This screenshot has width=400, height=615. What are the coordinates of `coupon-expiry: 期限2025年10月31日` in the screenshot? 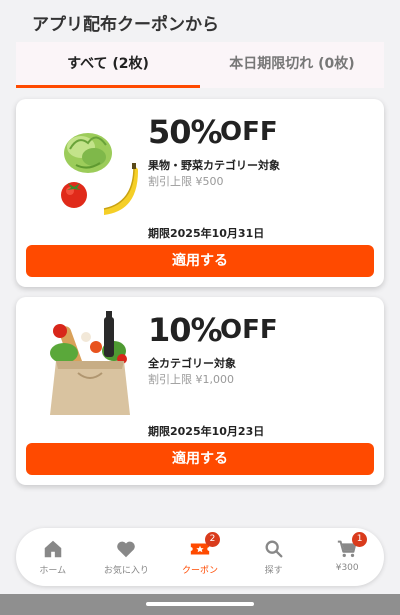 It's located at (206, 233).